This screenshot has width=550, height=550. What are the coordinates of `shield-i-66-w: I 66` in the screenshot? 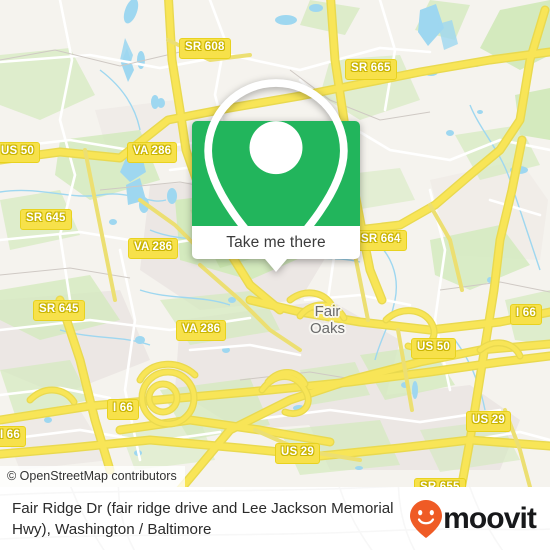 It's located at (13, 436).